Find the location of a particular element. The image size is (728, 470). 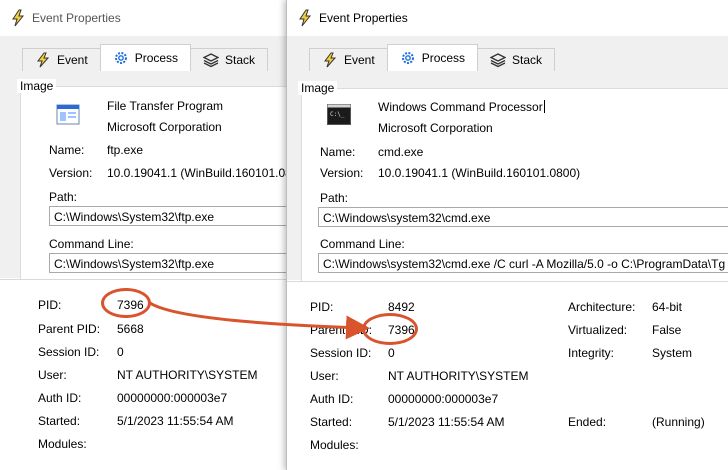

svg-text: C:\_ is located at coordinates (337, 114).